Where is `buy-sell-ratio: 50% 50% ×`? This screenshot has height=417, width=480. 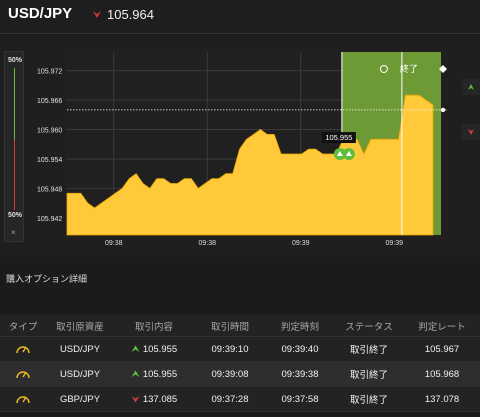
buy-sell-ratio: 50% 50% × is located at coordinates (14, 146).